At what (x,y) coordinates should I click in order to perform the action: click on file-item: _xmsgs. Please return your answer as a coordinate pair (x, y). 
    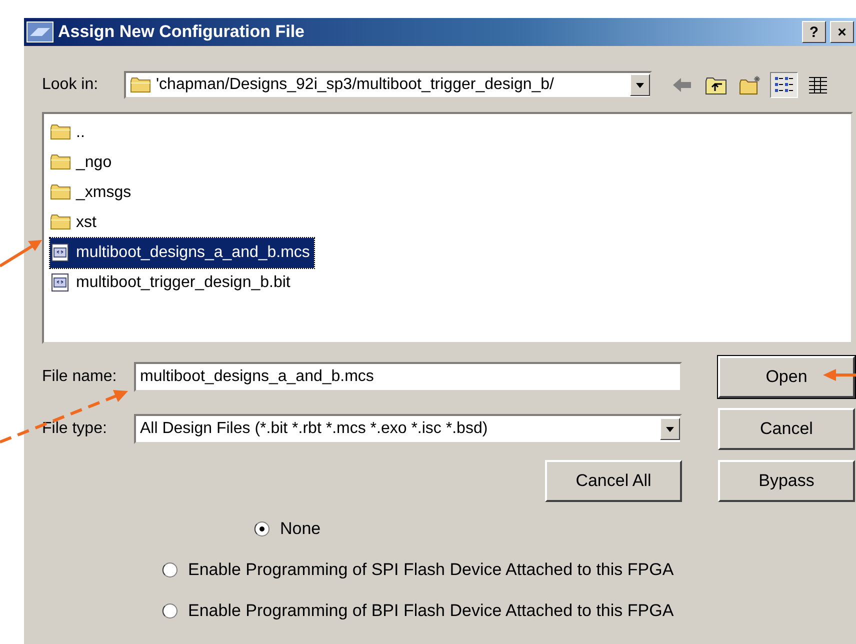
    Looking at the image, I should click on (93, 193).